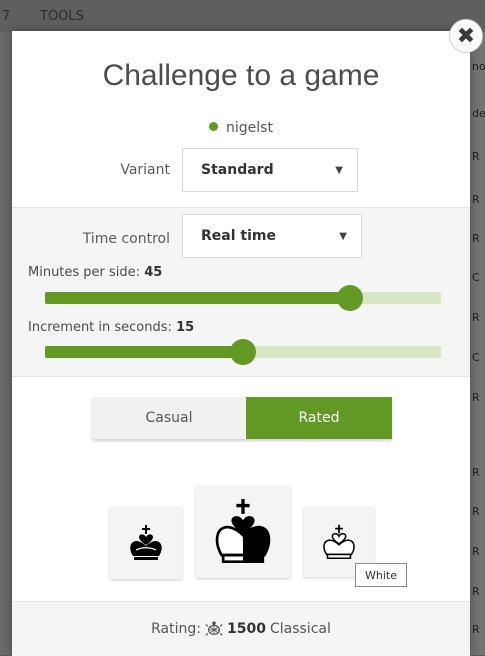 The image size is (485, 656). Describe the element at coordinates (381, 575) in the screenshot. I see `tooltip: White` at that location.